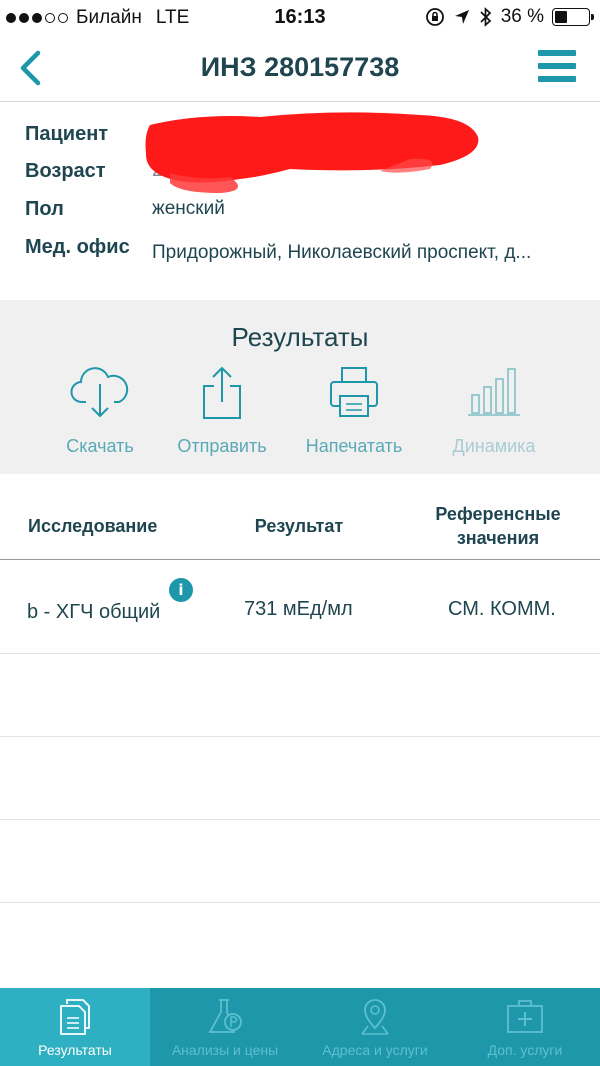  I want to click on map-pin-icon, so click(375, 1017).